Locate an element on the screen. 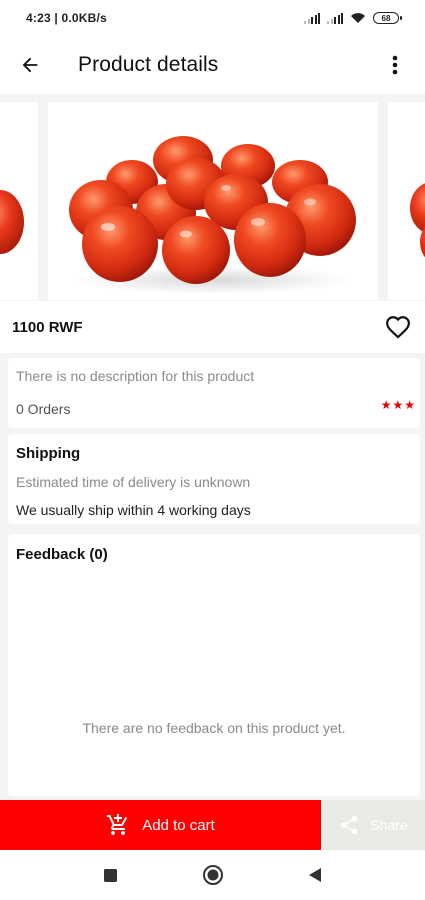  back-button is located at coordinates (30, 65).